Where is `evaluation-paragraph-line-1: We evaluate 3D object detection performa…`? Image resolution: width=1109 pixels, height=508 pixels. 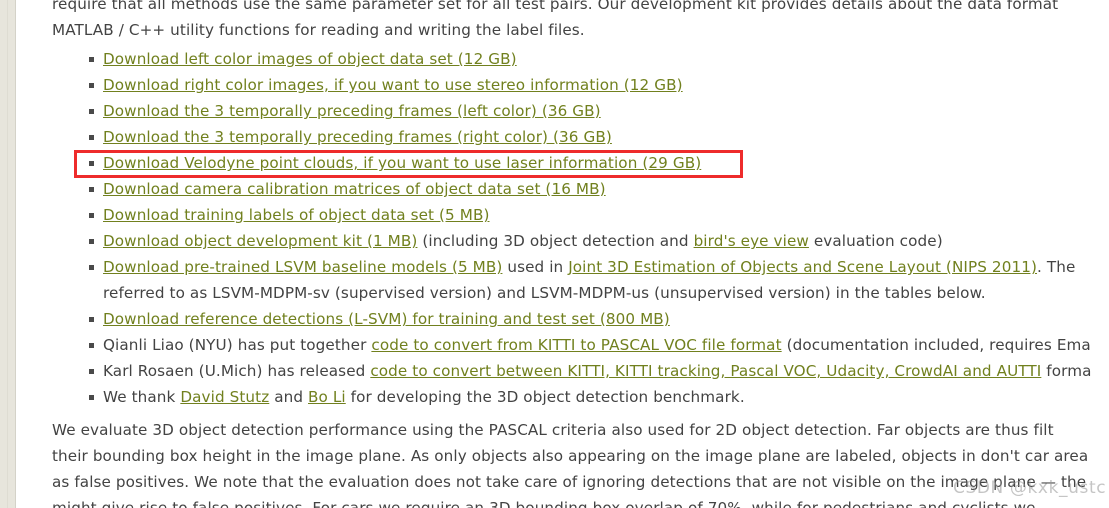
evaluation-paragraph-line-1: We evaluate 3D object detection performa… is located at coordinates (553, 430).